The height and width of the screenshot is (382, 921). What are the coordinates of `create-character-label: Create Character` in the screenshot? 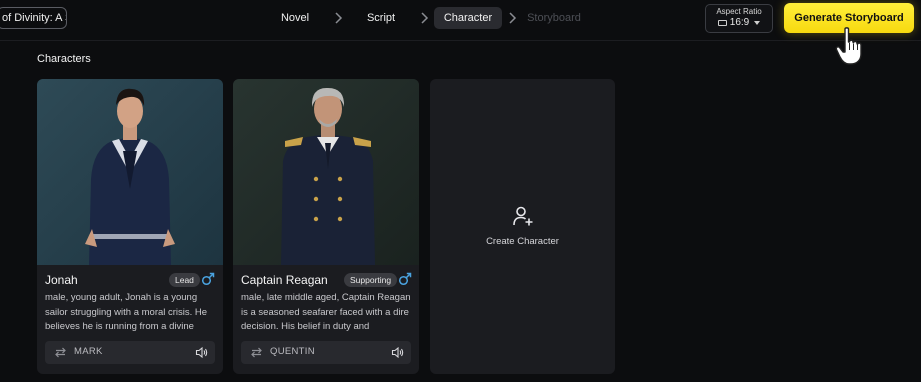 It's located at (522, 241).